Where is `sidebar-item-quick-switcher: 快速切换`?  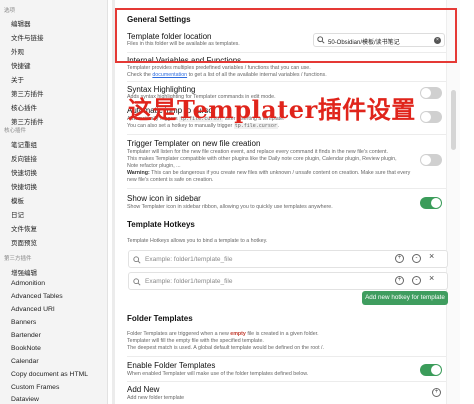
sidebar-item-quick-switcher: 快速切换 is located at coordinates (24, 172).